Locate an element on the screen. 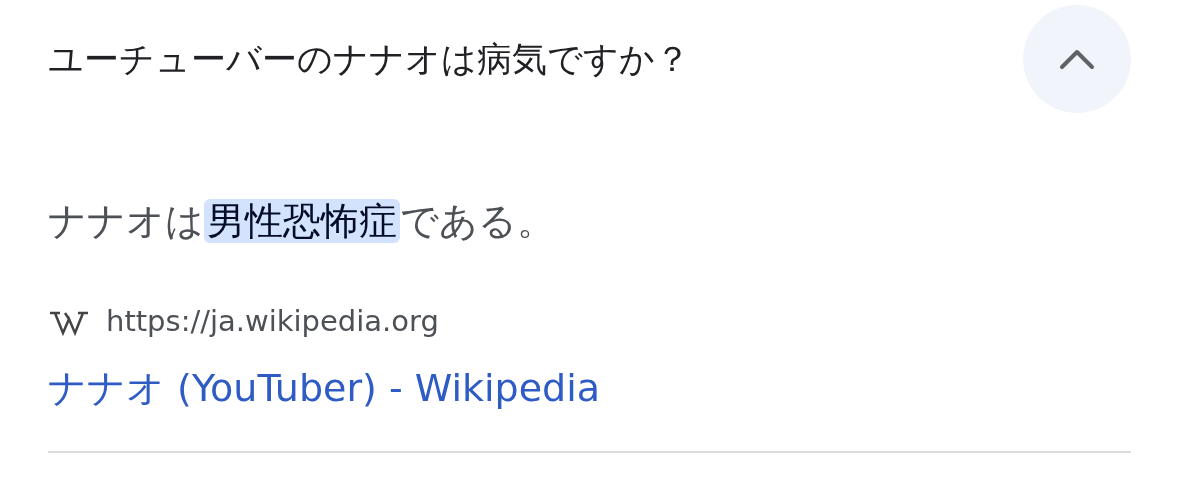 This screenshot has width=1179, height=501. source-url: https://ja.wikipedia.org is located at coordinates (272, 321).